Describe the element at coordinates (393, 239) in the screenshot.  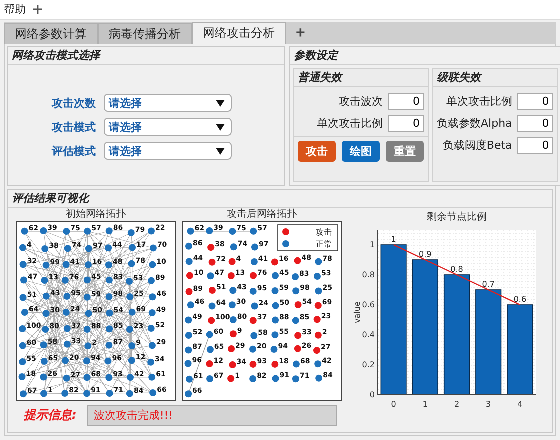
I see `data-label: 1` at that location.